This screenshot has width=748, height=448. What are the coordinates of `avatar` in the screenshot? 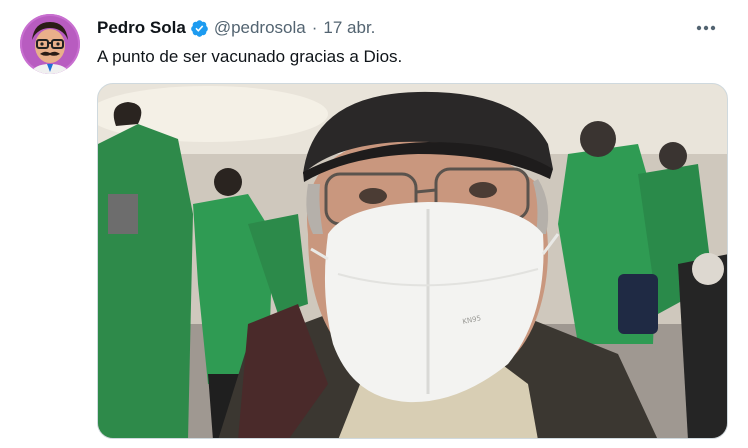 It's located at (50, 44).